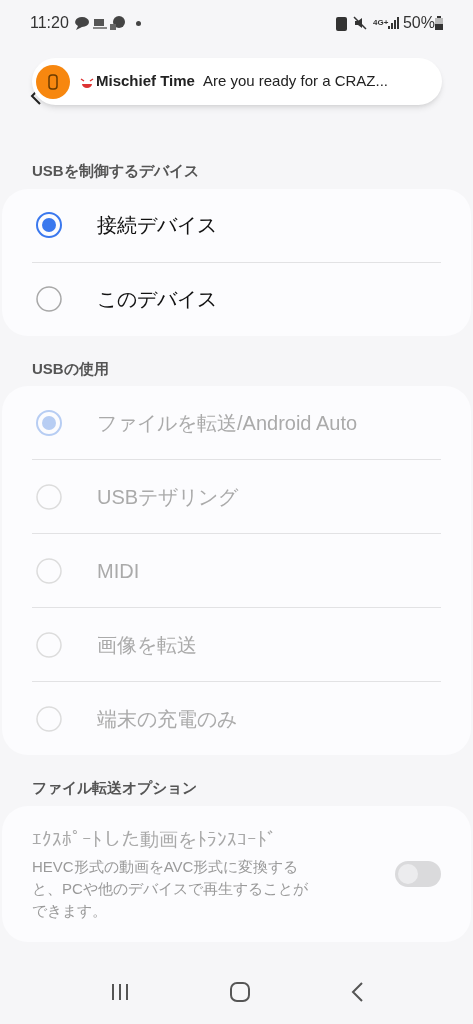 This screenshot has width=473, height=1024. I want to click on signal-icon, so click(393, 23).